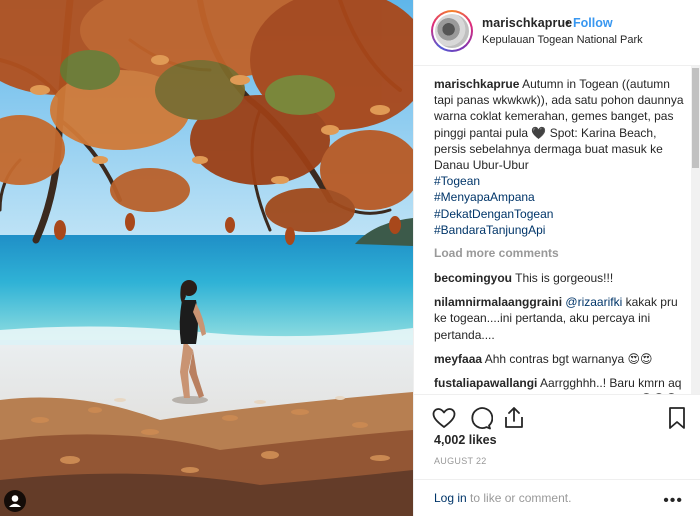  I want to click on location-link: Kepulauan Togean National Park, so click(562, 40).